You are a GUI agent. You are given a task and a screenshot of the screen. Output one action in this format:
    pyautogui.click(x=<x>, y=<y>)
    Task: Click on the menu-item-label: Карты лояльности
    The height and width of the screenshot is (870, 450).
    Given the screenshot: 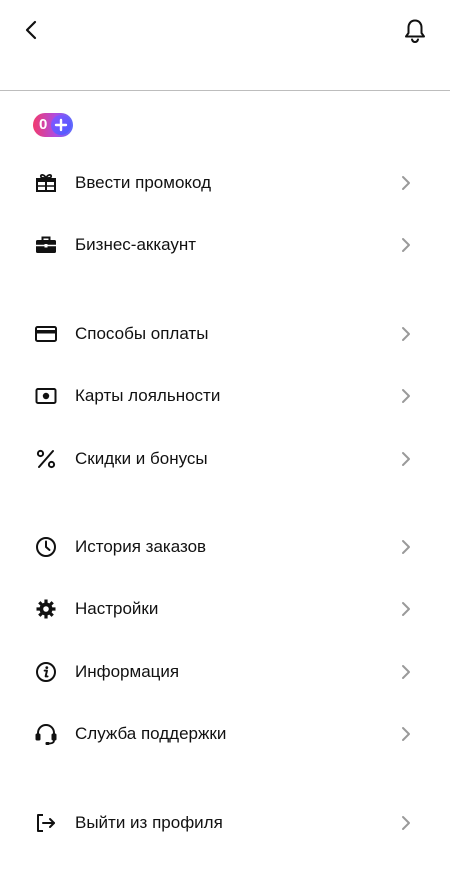 What is the action you would take?
    pyautogui.click(x=148, y=395)
    